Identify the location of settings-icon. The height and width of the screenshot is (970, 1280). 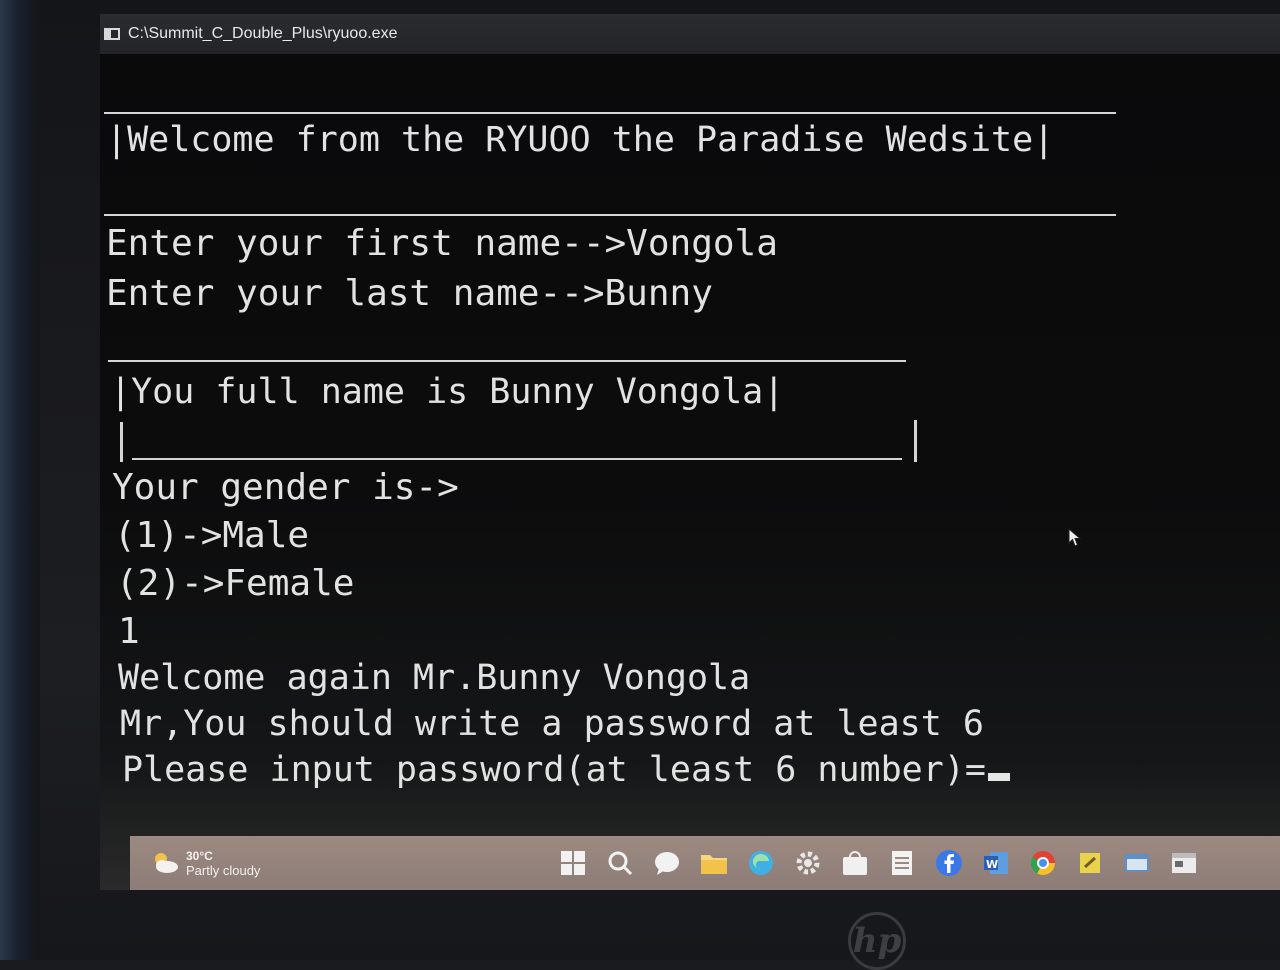
(808, 863).